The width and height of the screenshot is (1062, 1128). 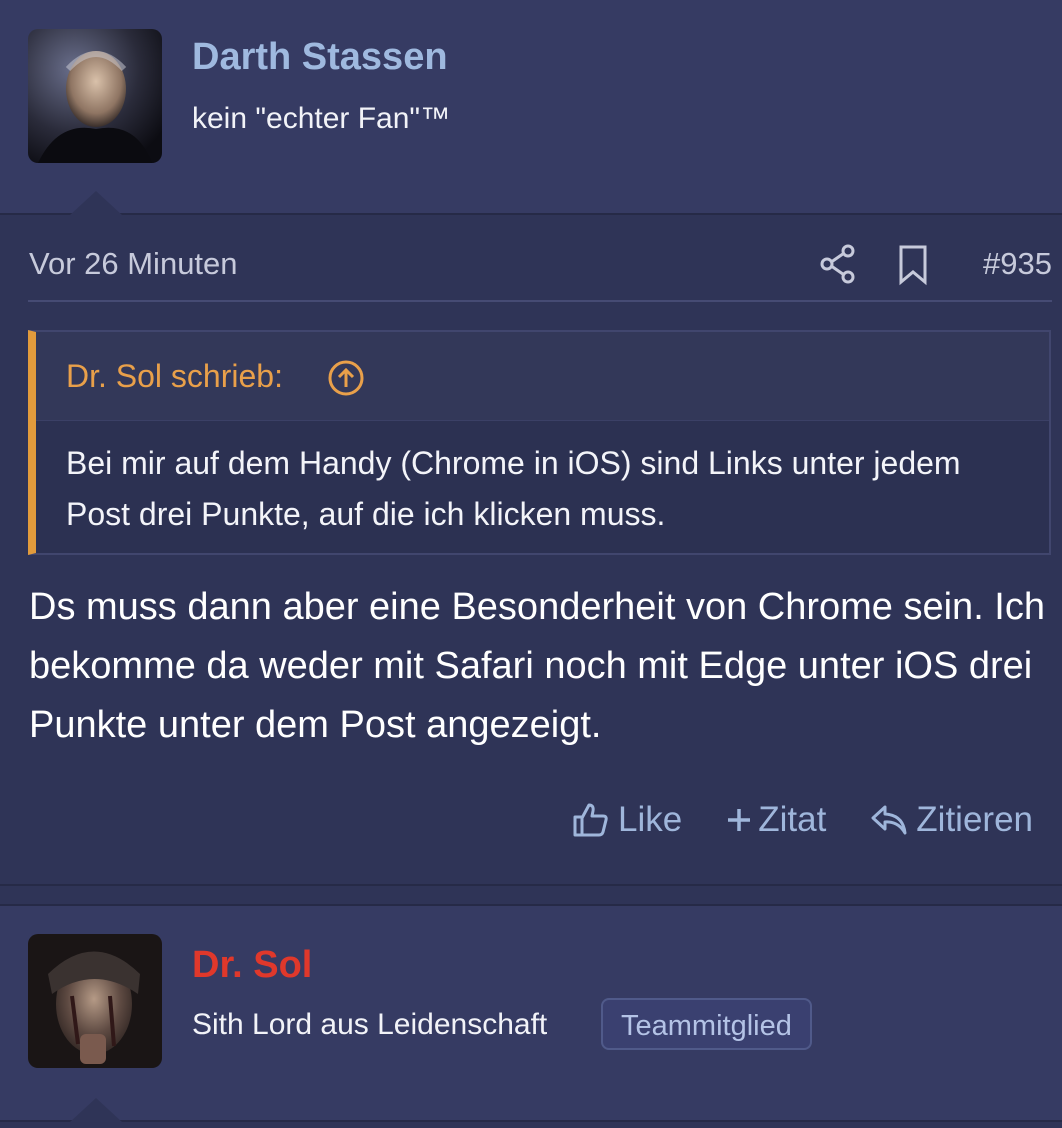 I want to click on post-actions: Like Zitat Zitieren, so click(x=802, y=820).